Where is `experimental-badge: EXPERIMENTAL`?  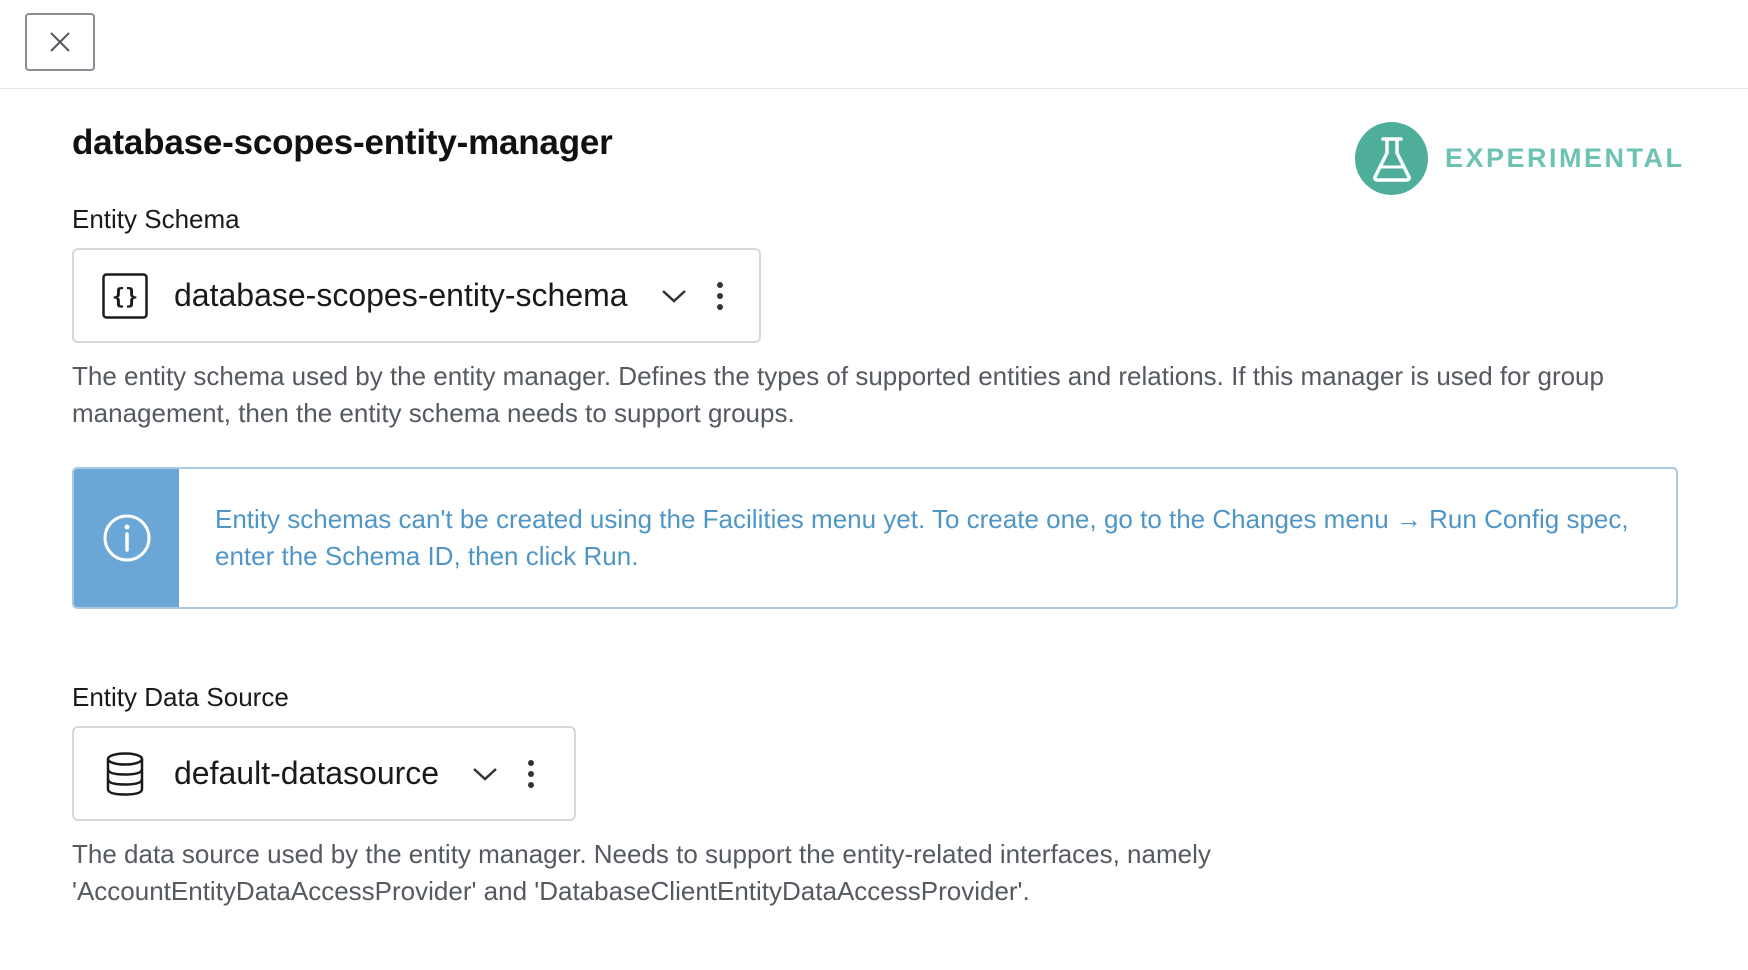 experimental-badge: EXPERIMENTAL is located at coordinates (1520, 158).